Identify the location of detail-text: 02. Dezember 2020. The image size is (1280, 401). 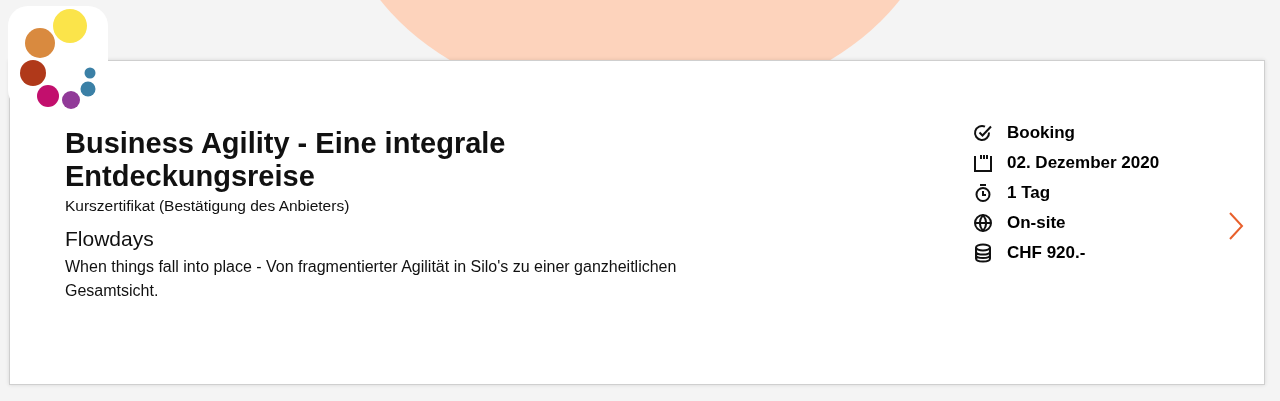
(1083, 163).